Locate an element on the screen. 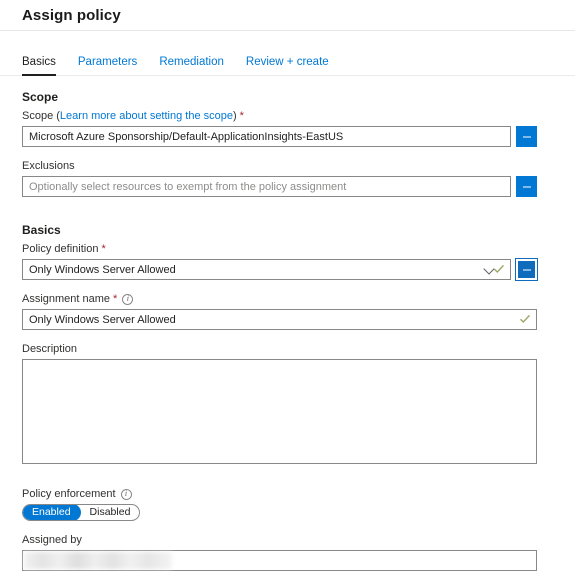  scope-section-heading: Scope is located at coordinates (40, 97).